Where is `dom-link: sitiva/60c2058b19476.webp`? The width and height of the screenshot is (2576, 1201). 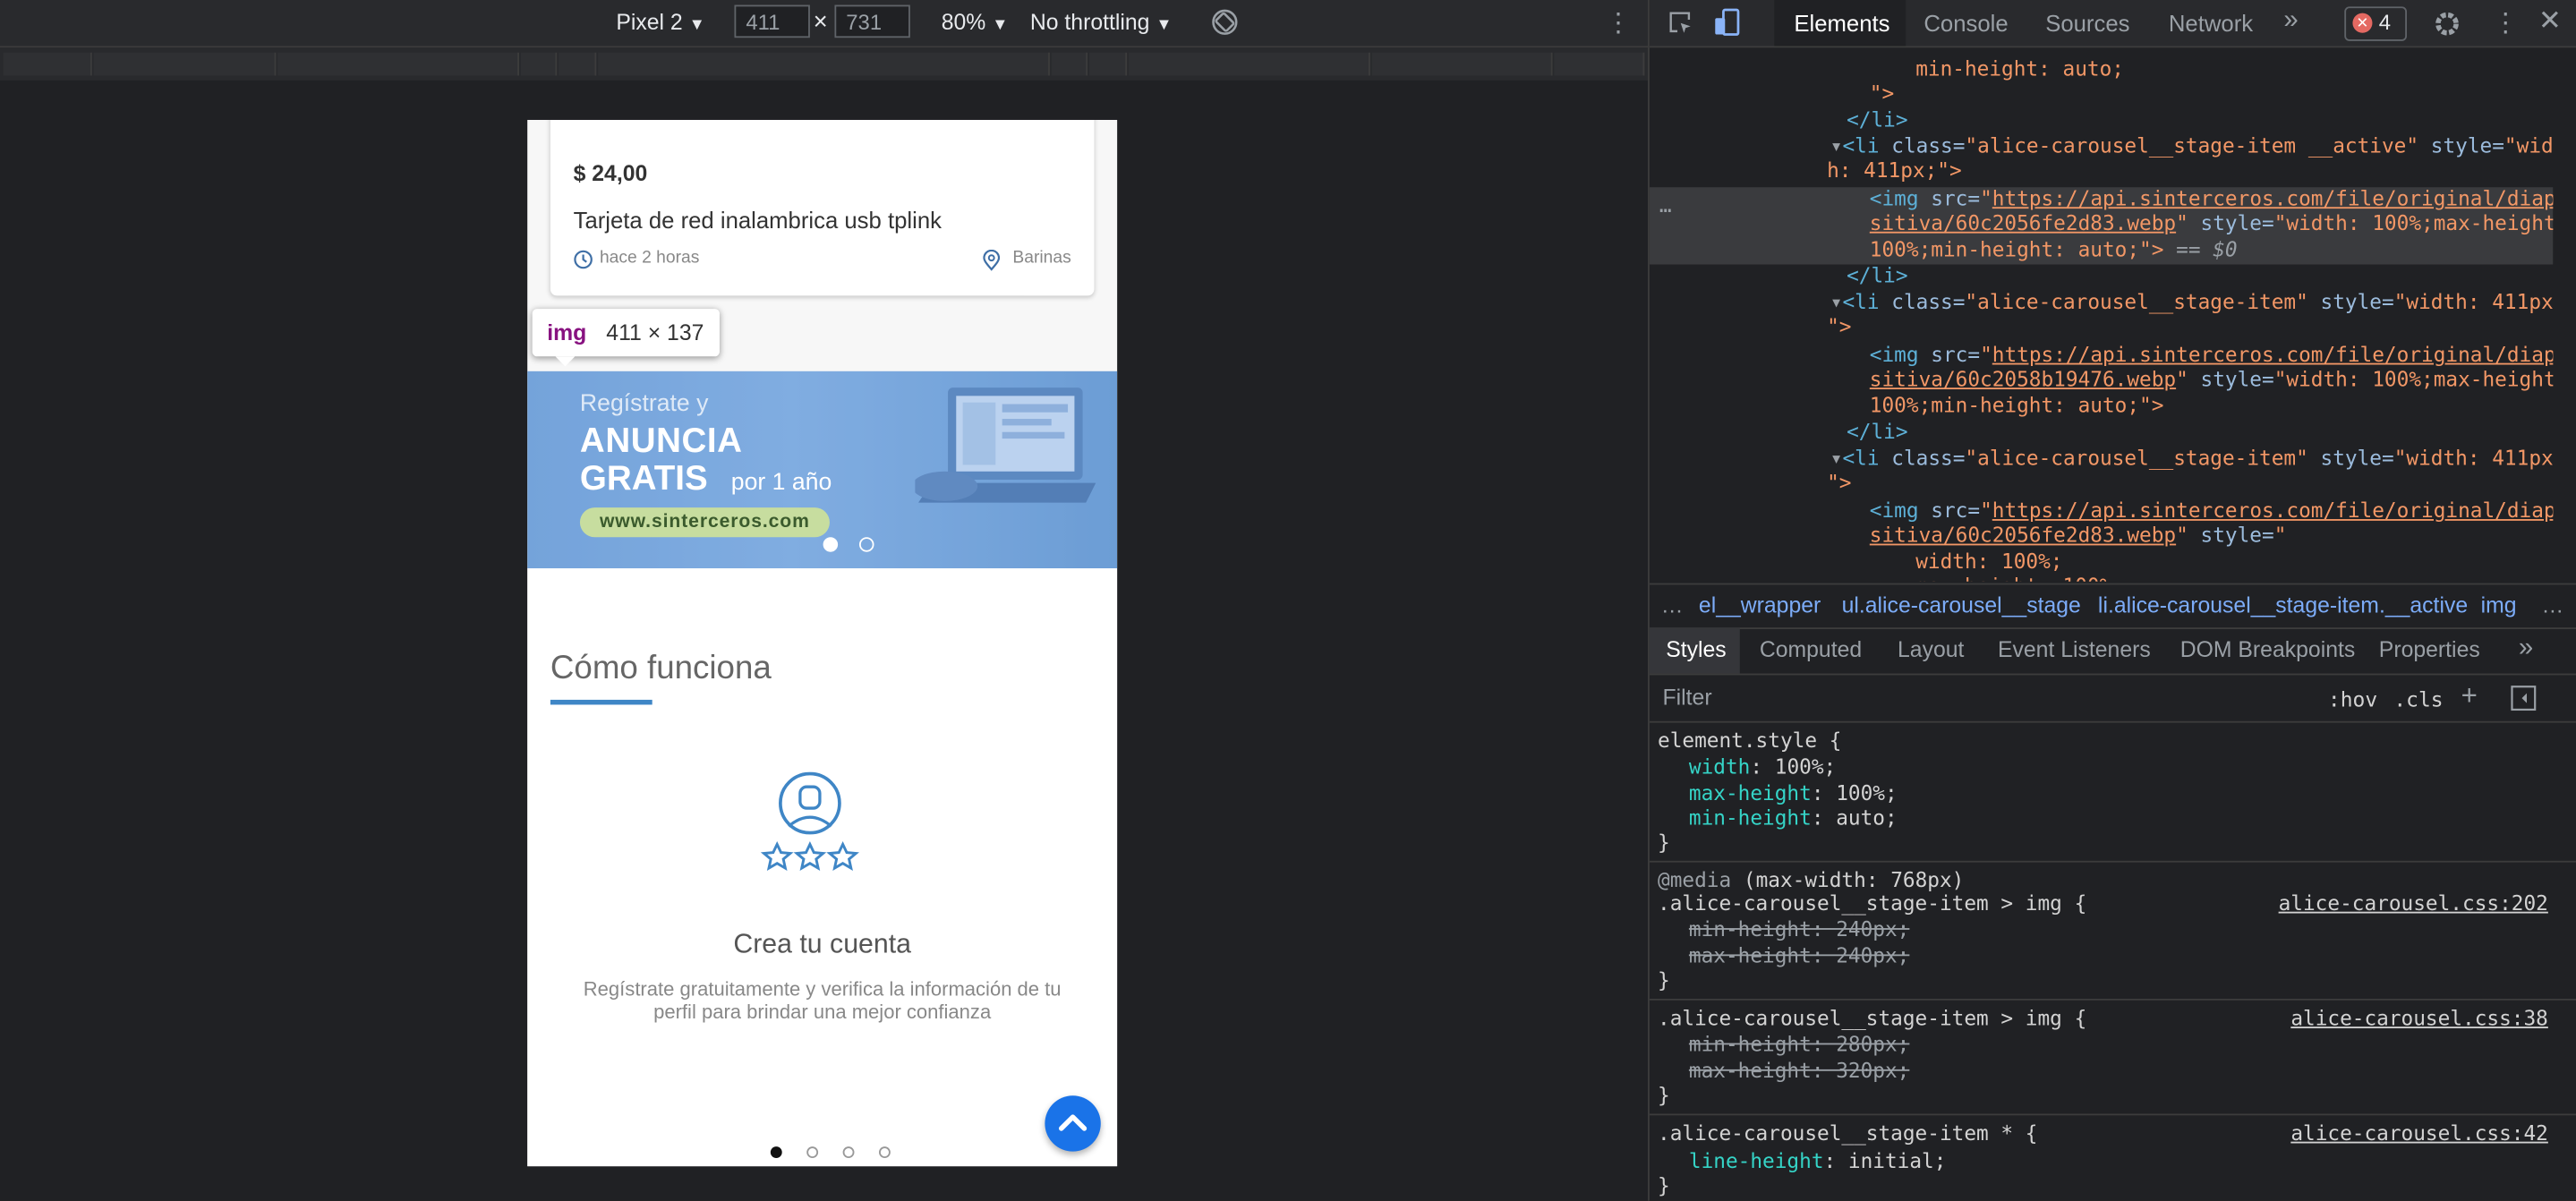 dom-link: sitiva/60c2058b19476.webp is located at coordinates (2023, 378).